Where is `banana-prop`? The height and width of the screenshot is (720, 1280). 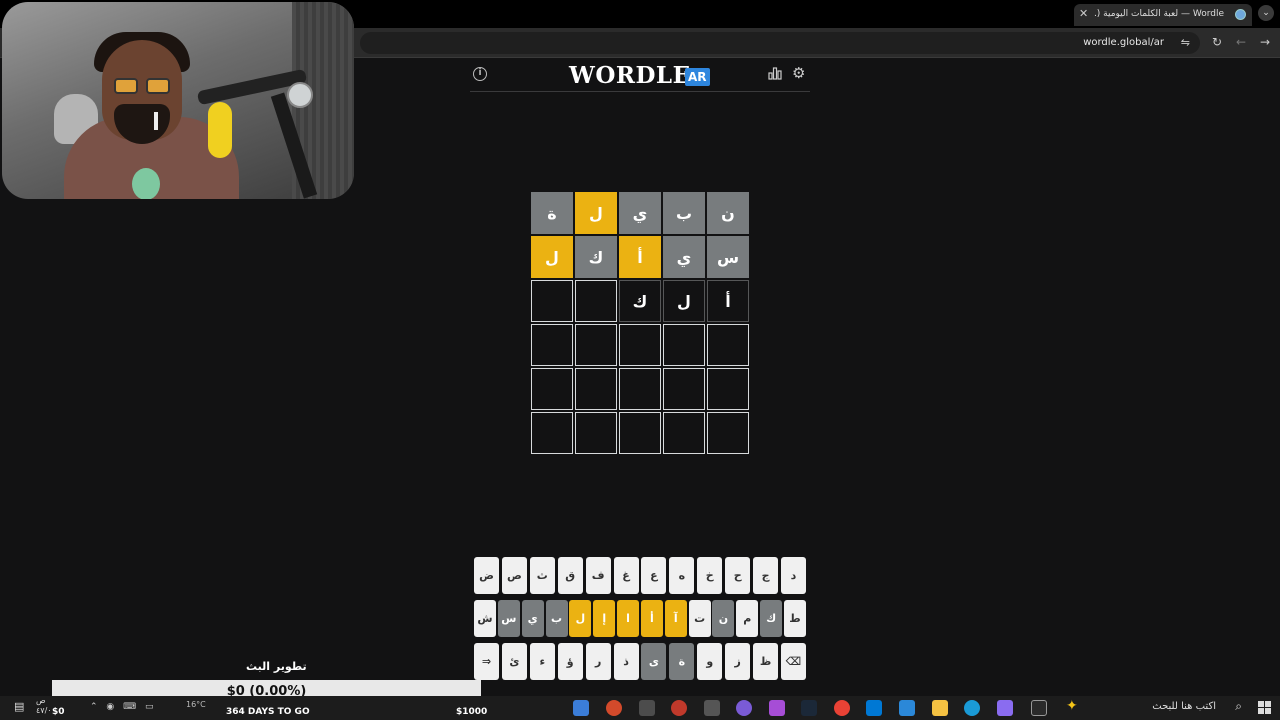 banana-prop is located at coordinates (220, 130).